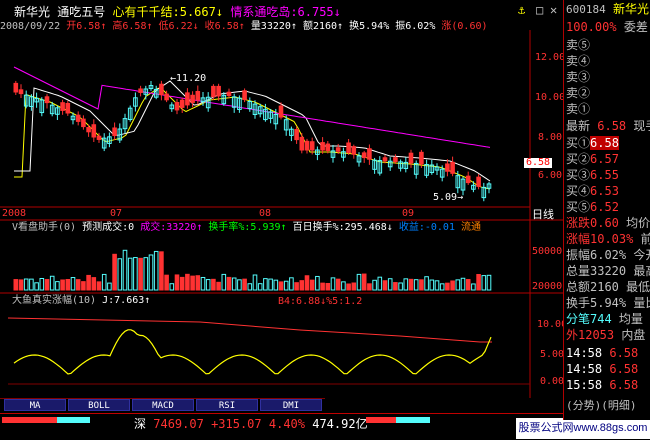  Describe the element at coordinates (265, 213) in the screenshot. I see `x-label-08: 08` at that location.